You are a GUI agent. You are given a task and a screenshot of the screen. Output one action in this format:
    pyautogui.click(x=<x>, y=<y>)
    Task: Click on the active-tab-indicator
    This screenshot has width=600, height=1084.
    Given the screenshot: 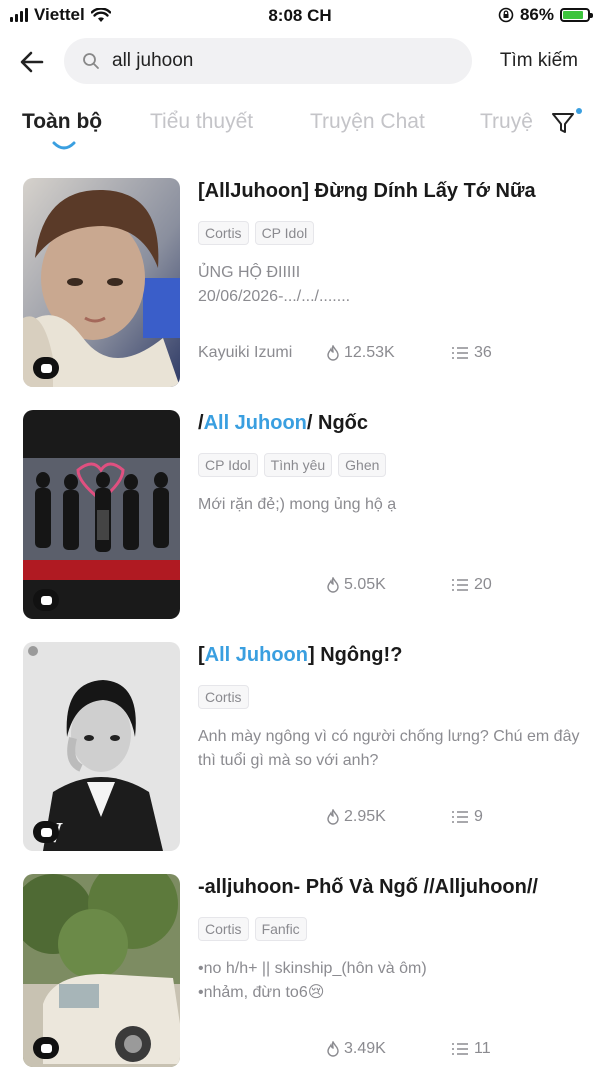 What is the action you would take?
    pyautogui.click(x=64, y=145)
    